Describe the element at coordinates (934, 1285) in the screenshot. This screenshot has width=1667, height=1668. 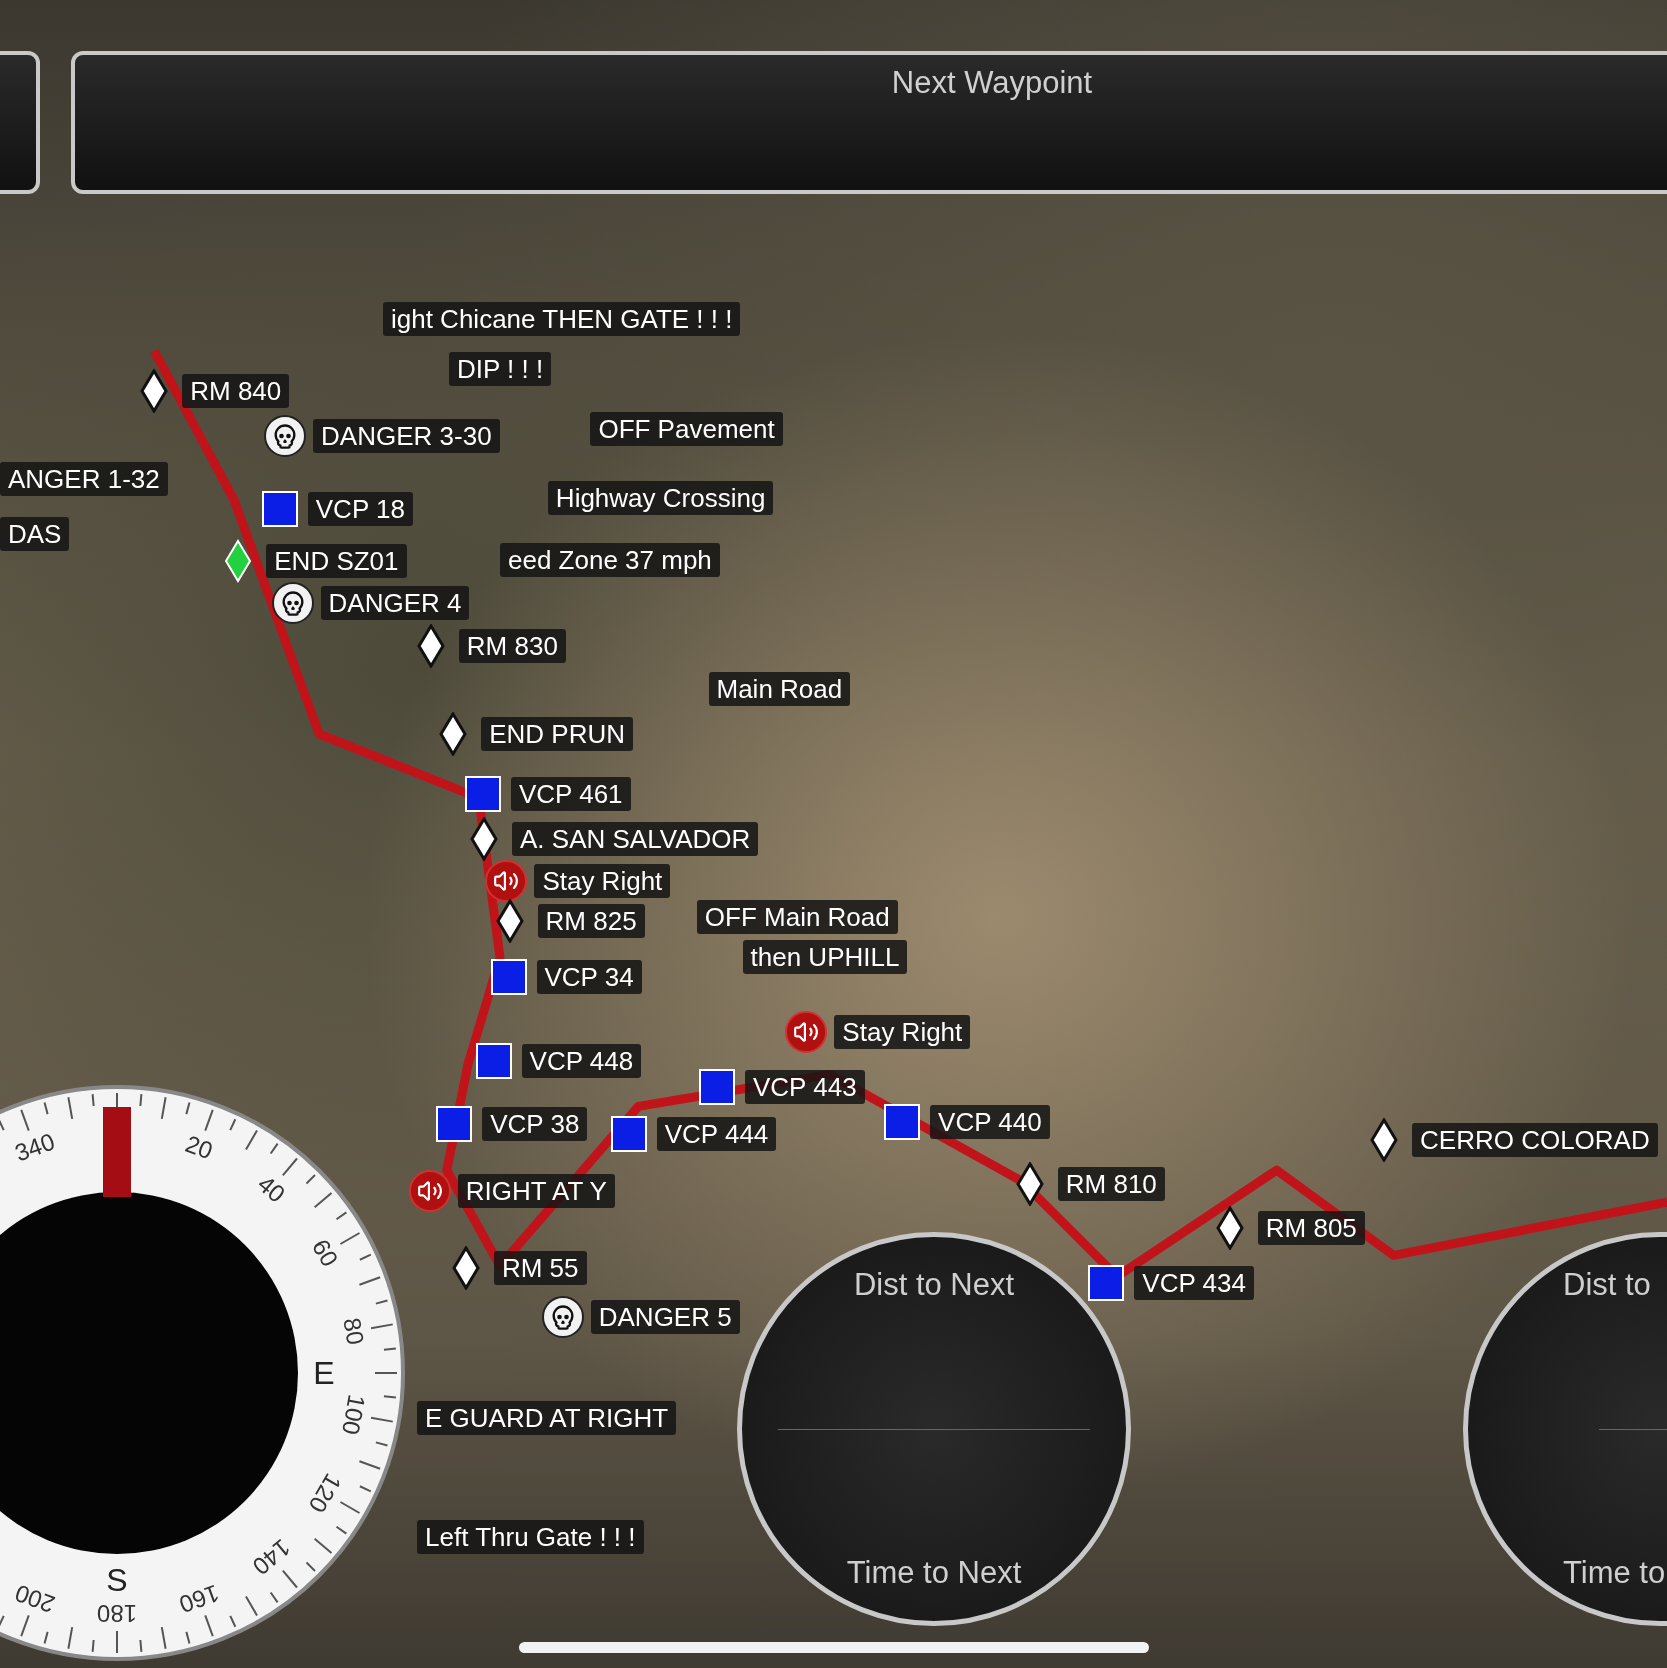
I see `gauge-label: Dist to Next` at that location.